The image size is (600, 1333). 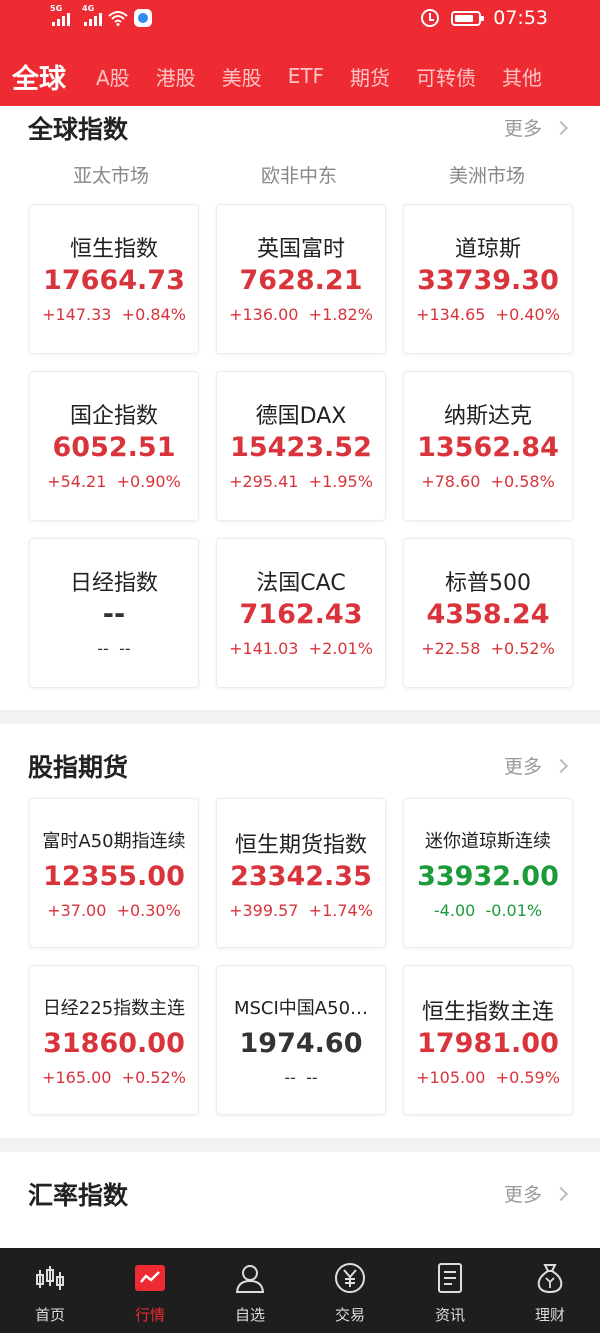 What do you see at coordinates (340, 648) in the screenshot?
I see `change-percent: +2.01%` at bounding box center [340, 648].